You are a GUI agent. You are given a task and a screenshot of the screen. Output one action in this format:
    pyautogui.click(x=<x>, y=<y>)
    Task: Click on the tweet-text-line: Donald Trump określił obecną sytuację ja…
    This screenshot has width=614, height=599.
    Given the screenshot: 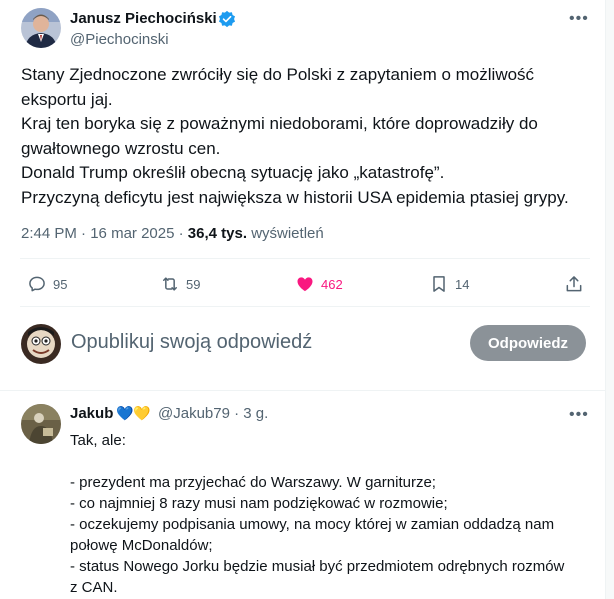 What is the action you would take?
    pyautogui.click(x=233, y=172)
    